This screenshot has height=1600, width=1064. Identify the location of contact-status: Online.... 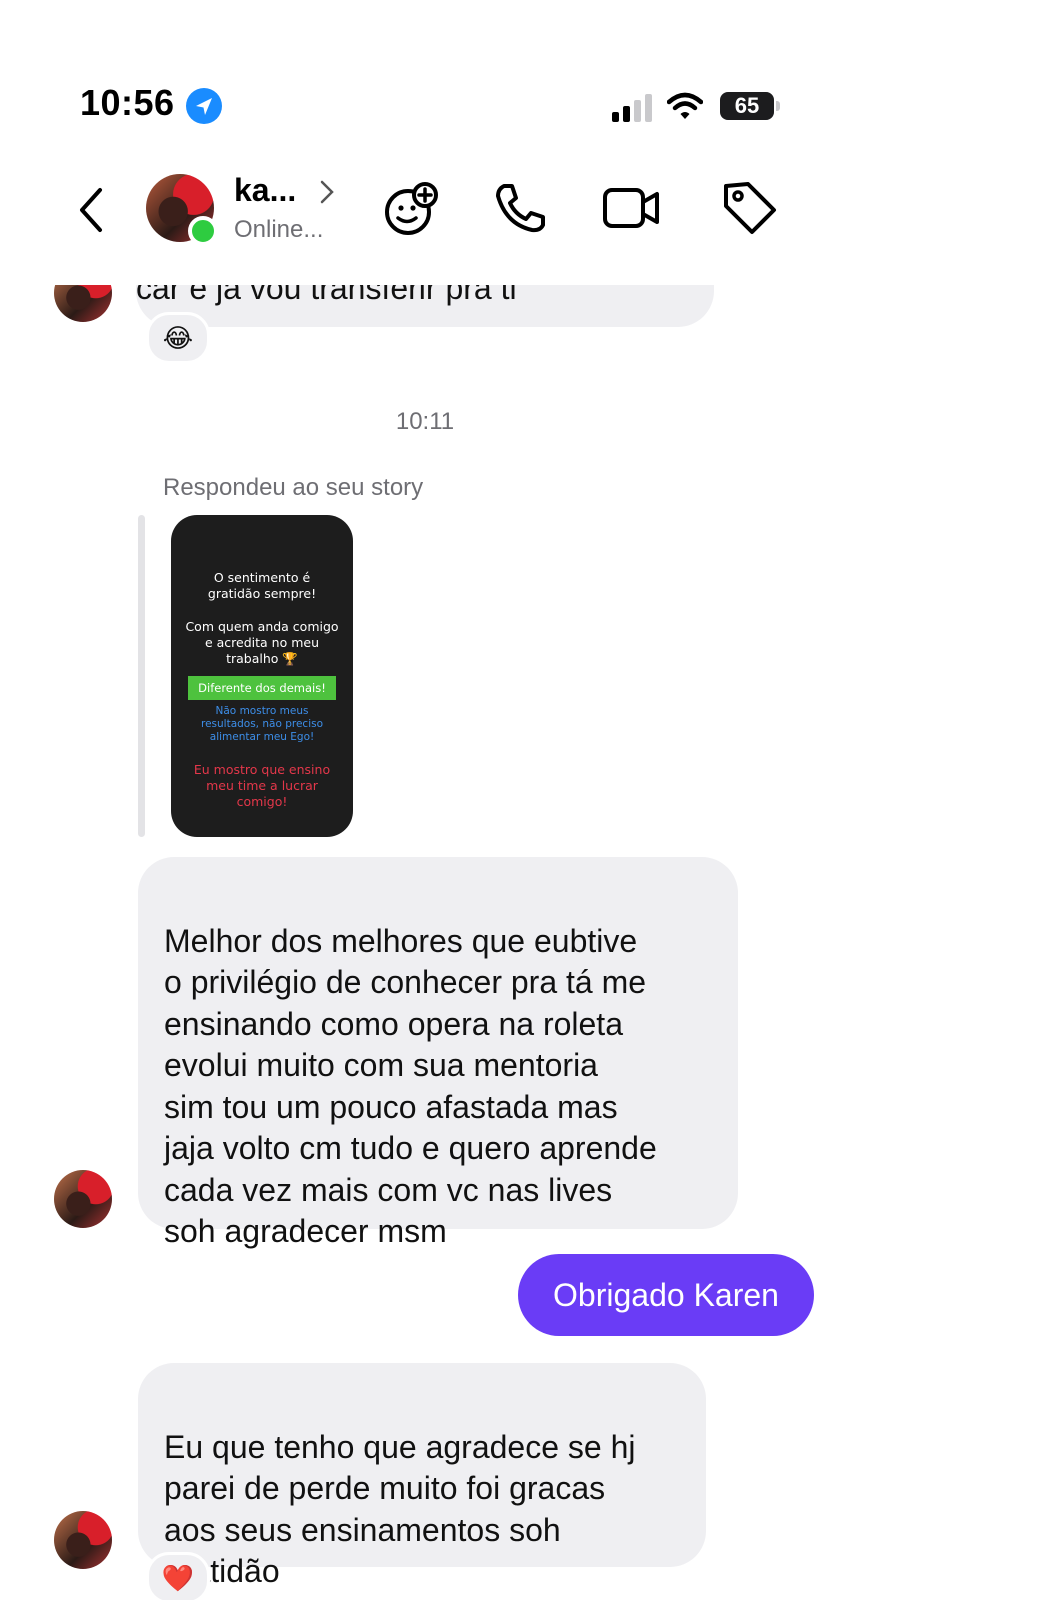
(279, 229).